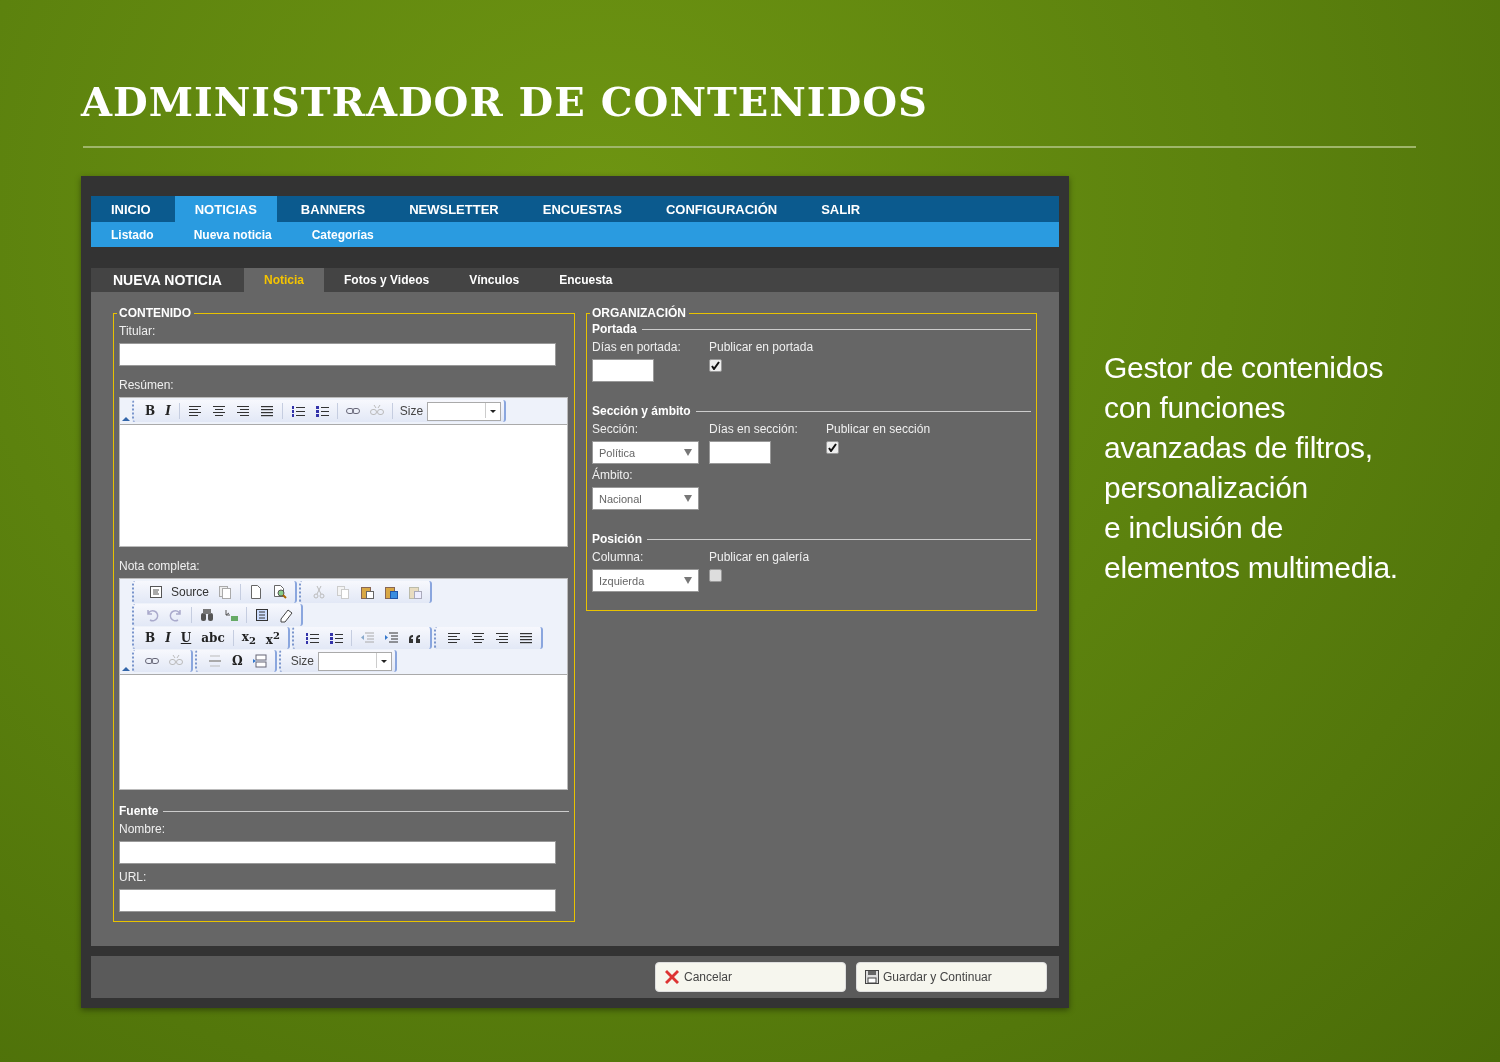 This screenshot has width=1500, height=1062. Describe the element at coordinates (672, 977) in the screenshot. I see `close-icon` at that location.